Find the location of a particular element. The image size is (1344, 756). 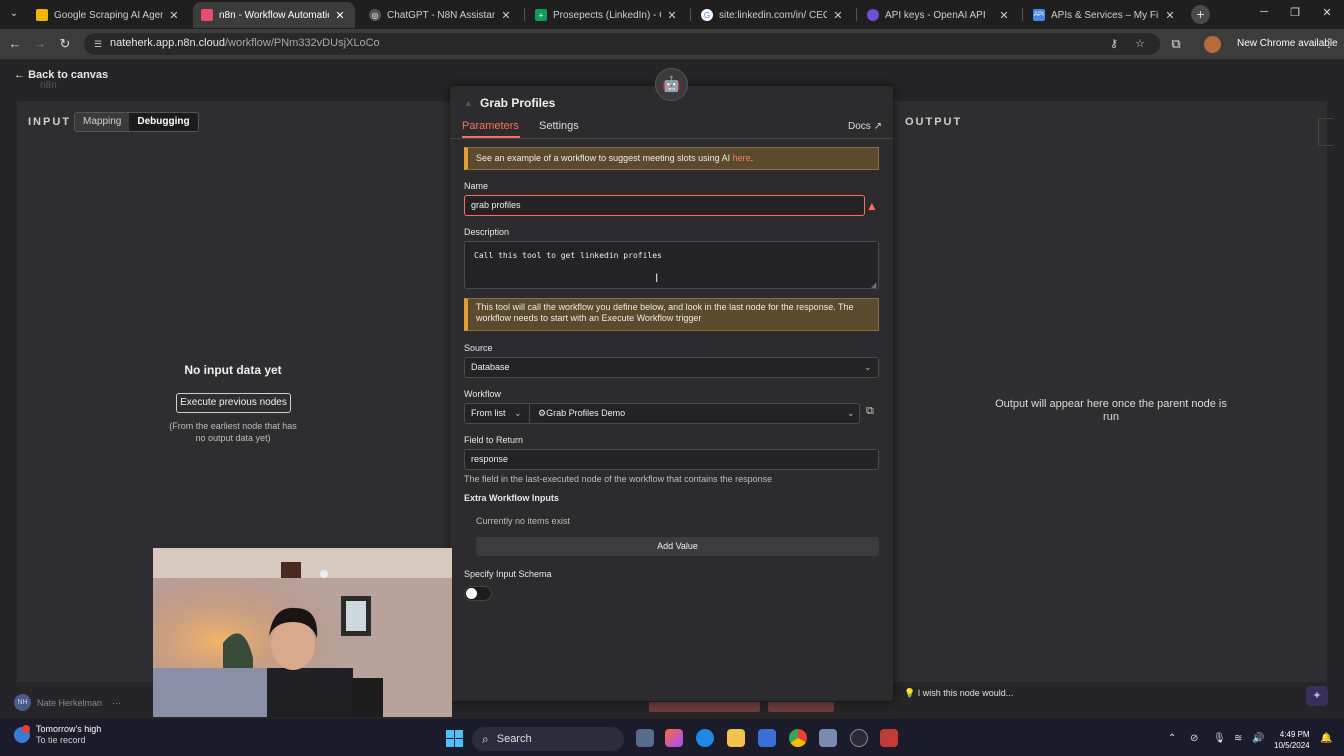

new-tab-plus-icon: + is located at coordinates (1200, 14).